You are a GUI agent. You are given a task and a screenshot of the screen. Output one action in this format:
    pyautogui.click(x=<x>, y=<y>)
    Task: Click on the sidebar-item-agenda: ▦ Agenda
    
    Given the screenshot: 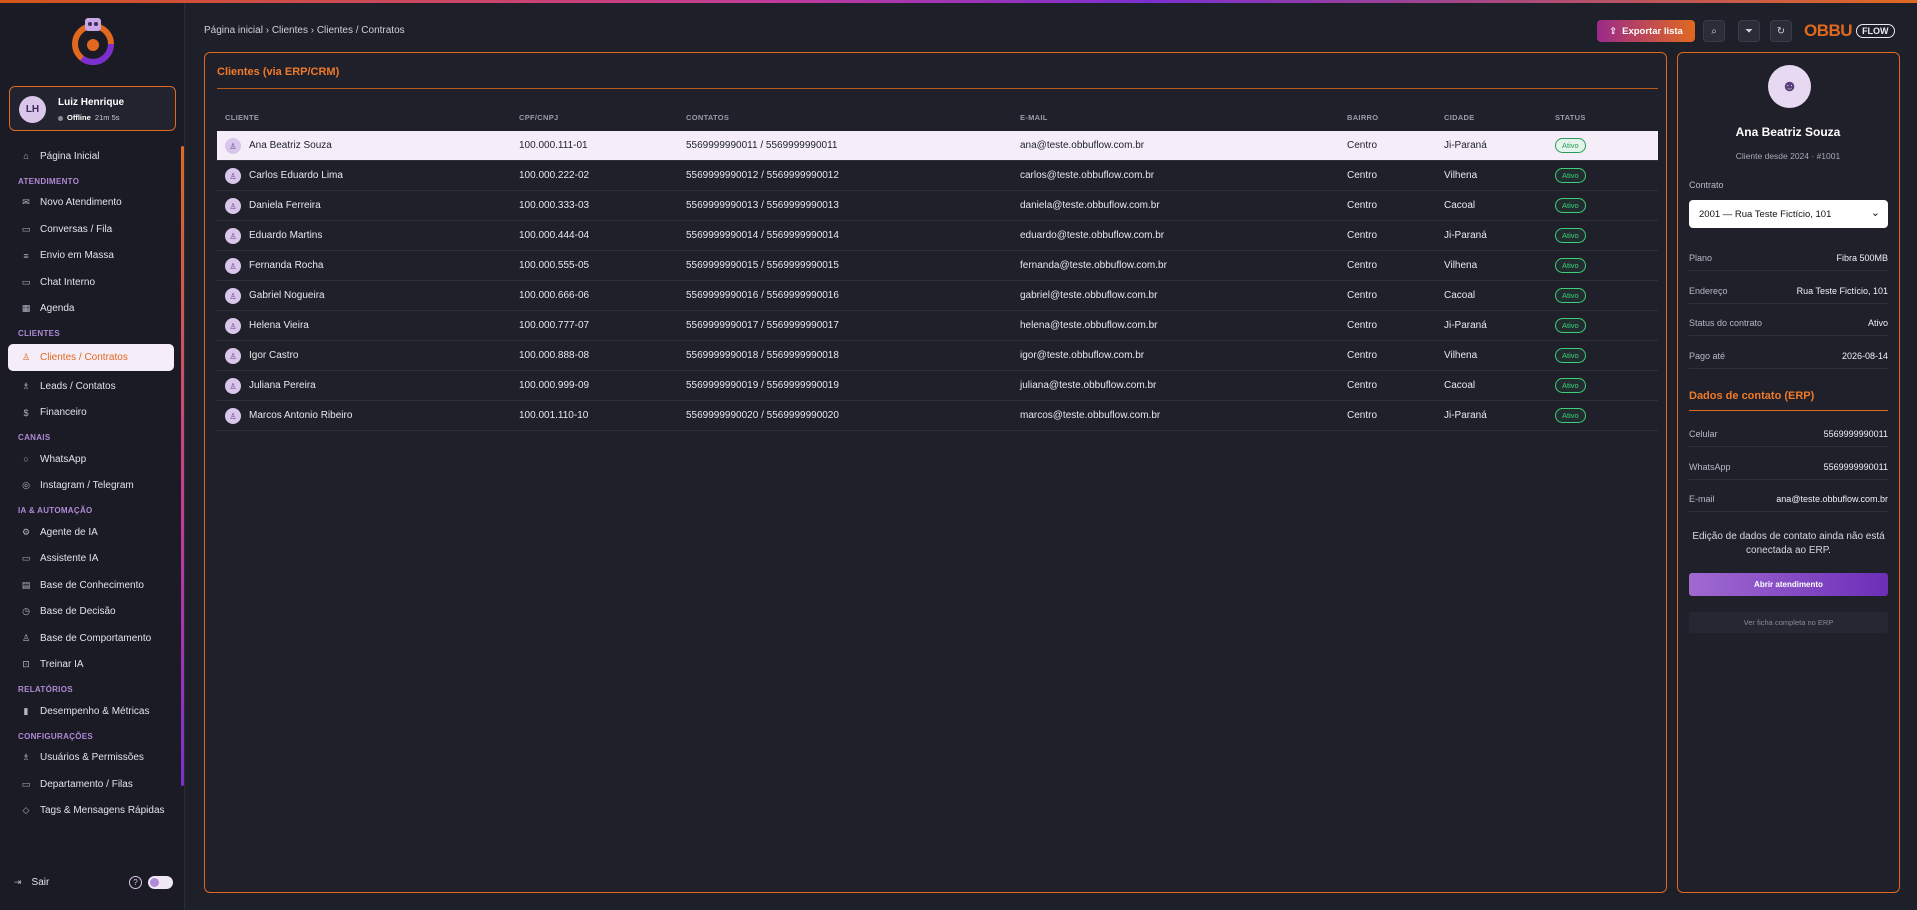 What is the action you would take?
    pyautogui.click(x=92, y=309)
    